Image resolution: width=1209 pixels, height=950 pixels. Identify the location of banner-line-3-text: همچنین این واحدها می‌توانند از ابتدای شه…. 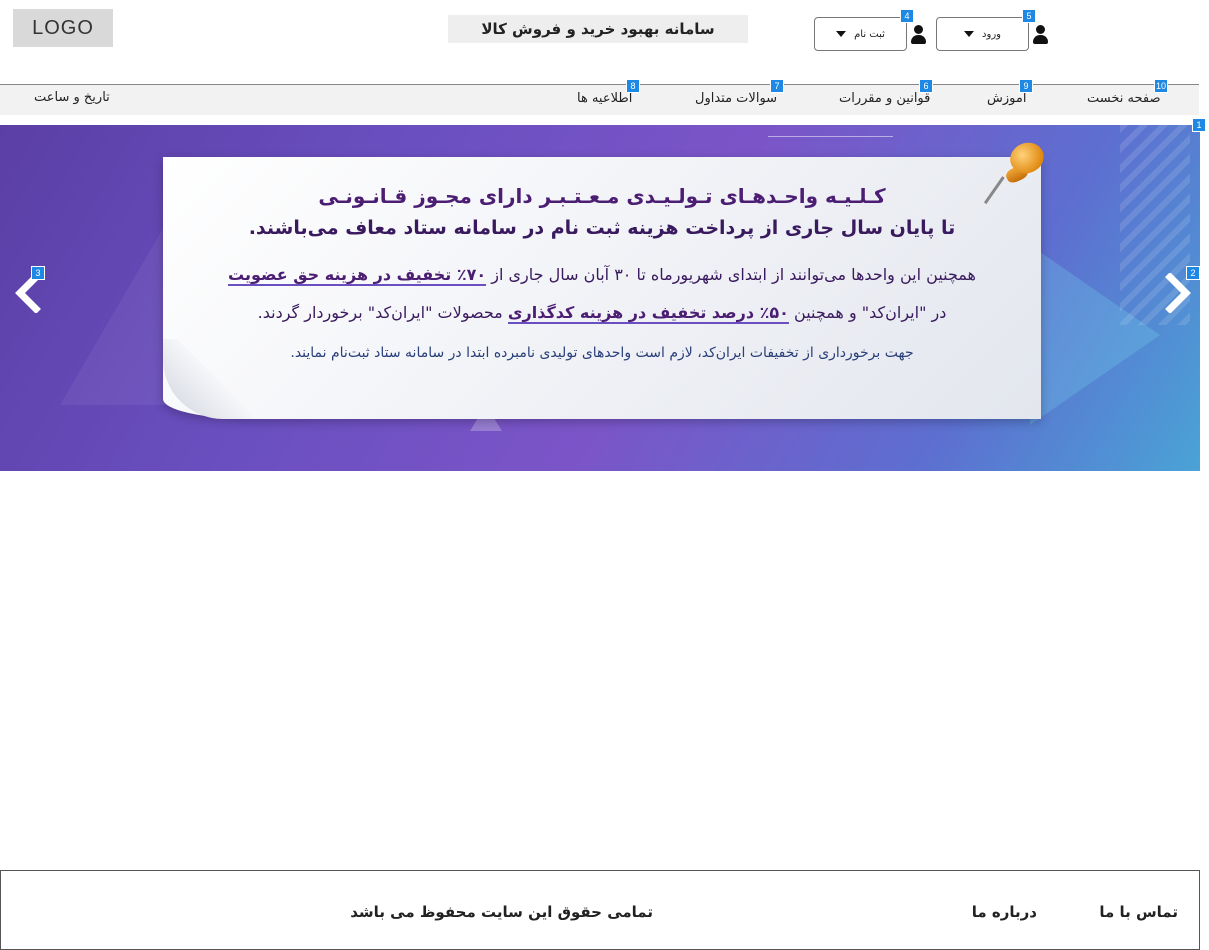
(733, 274).